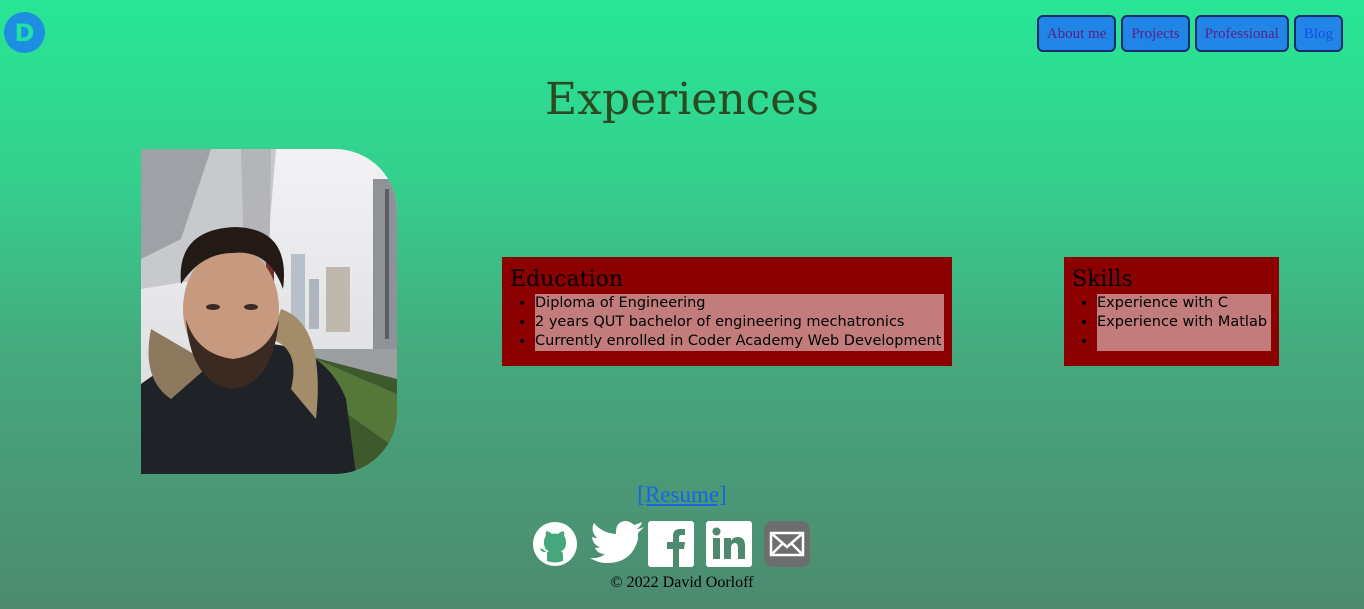 The height and width of the screenshot is (609, 1364). I want to click on email-icon, so click(787, 544).